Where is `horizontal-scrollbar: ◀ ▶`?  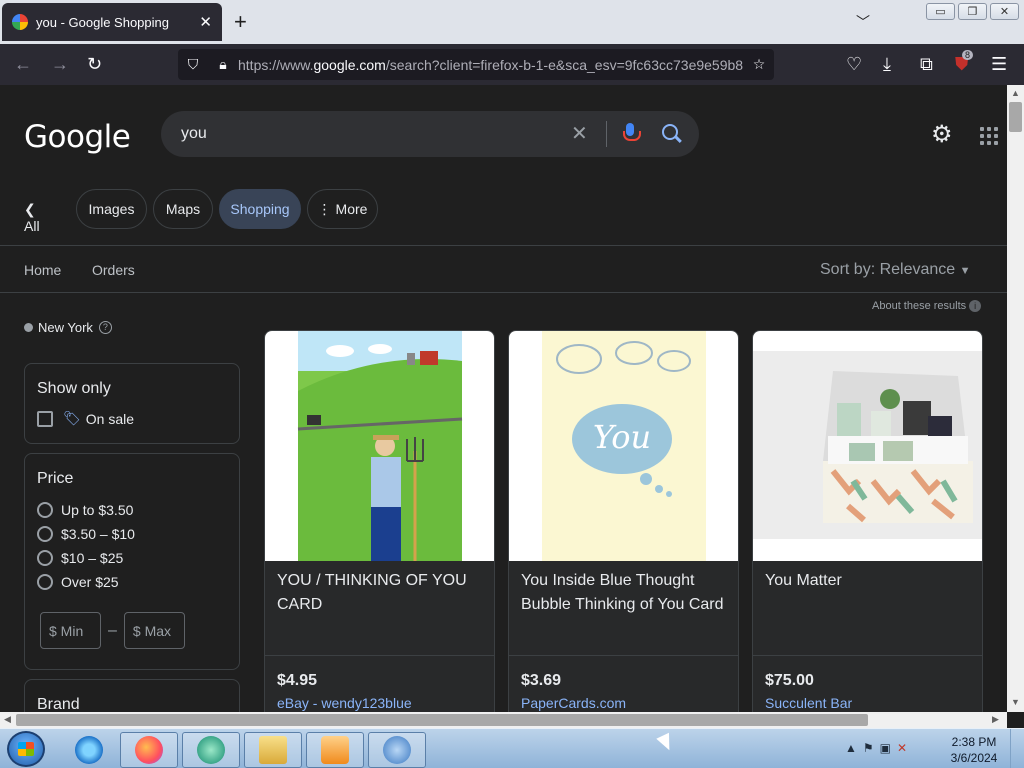
horizontal-scrollbar: ◀ ▶ is located at coordinates (503, 720).